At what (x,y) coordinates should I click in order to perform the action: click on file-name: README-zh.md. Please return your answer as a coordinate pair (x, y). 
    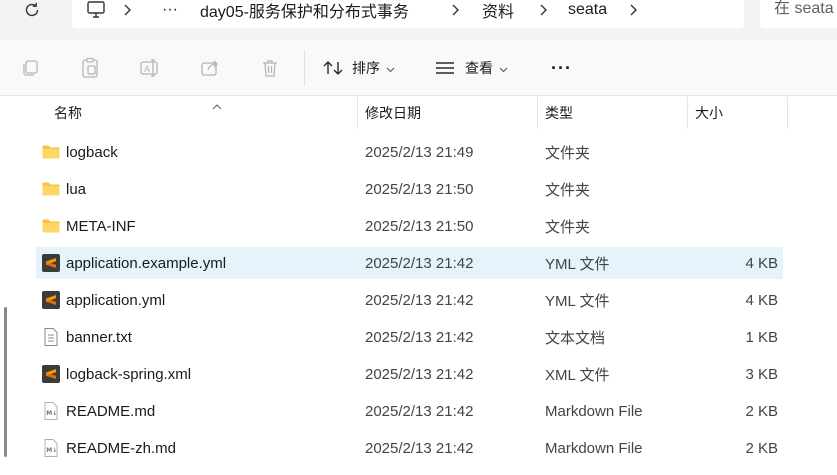
    Looking at the image, I should click on (121, 448).